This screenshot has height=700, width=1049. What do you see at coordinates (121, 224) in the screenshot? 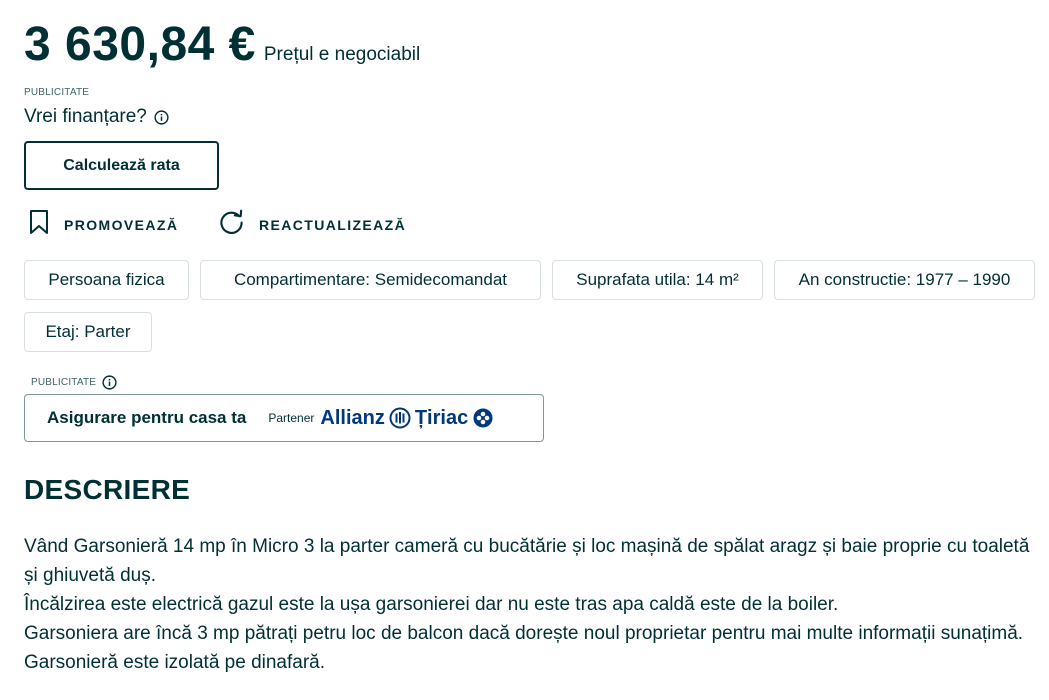
I see `promote-label: PROMOVEAZĂ` at bounding box center [121, 224].